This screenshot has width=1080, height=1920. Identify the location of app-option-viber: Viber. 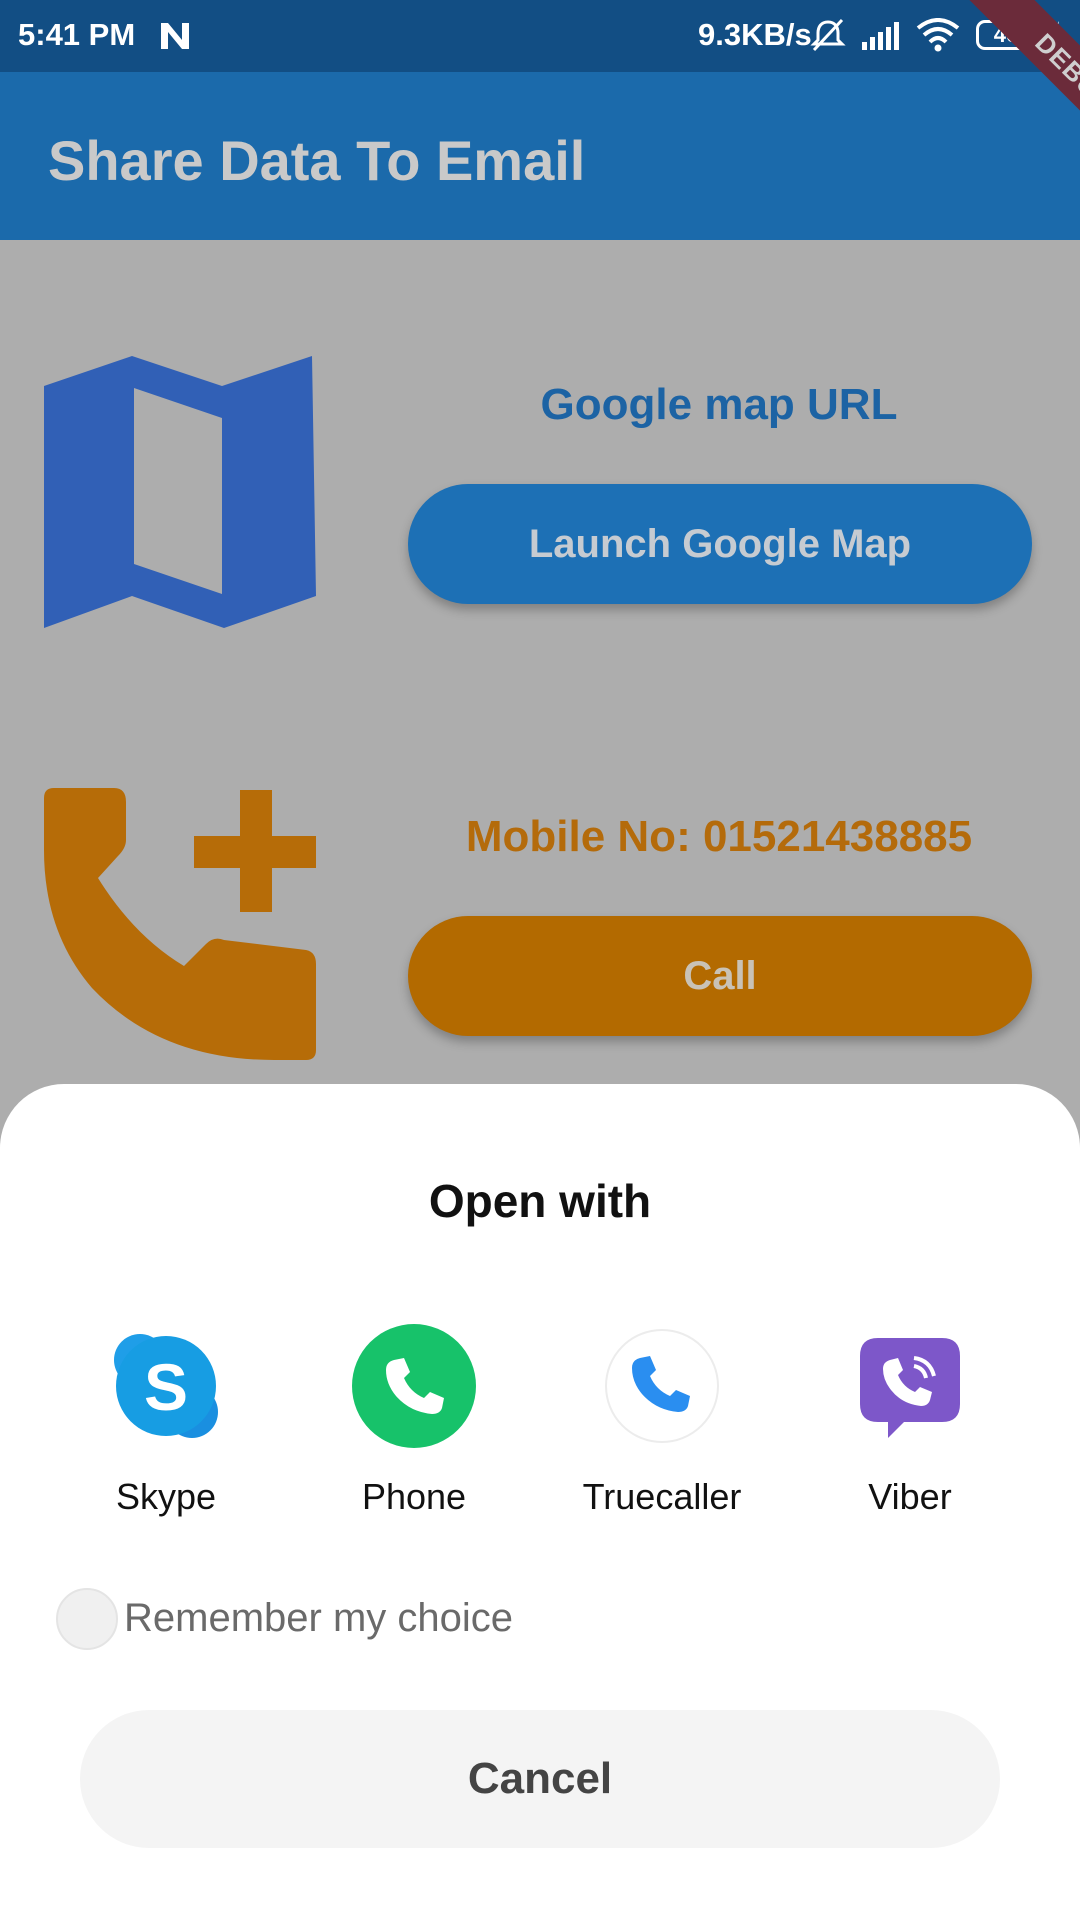
(910, 1434).